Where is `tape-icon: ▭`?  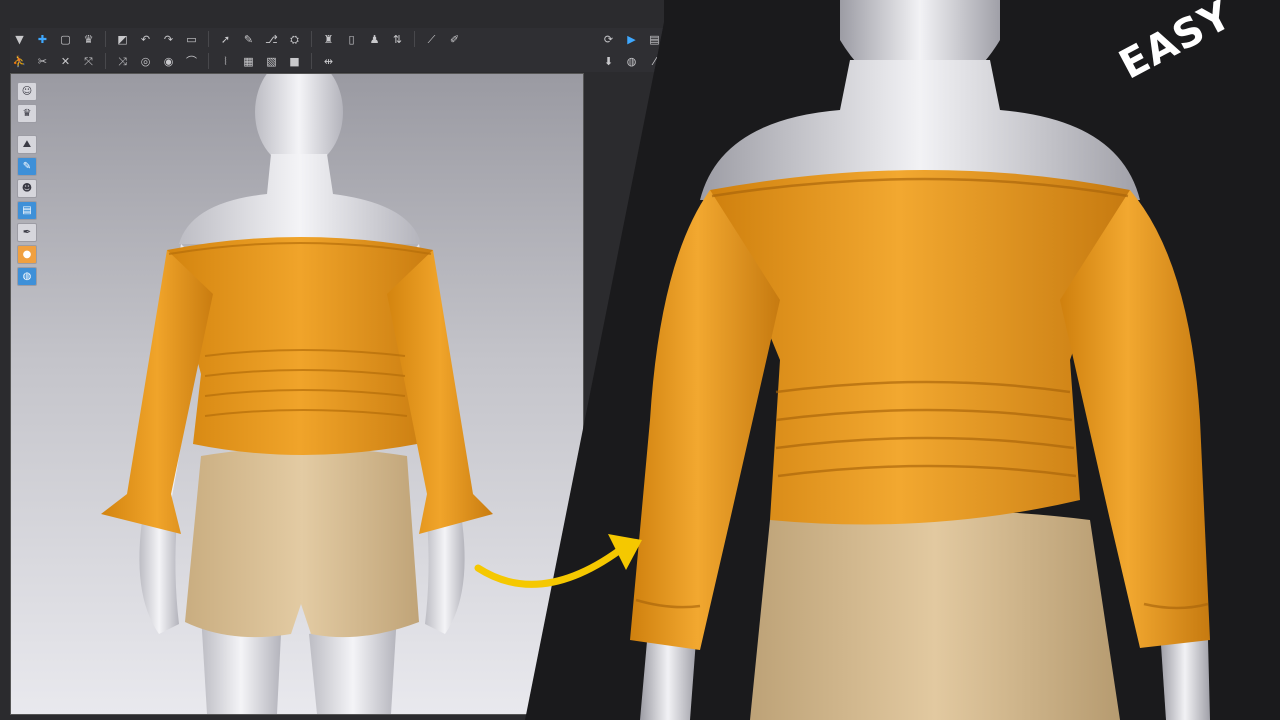 tape-icon: ▭ is located at coordinates (191, 39).